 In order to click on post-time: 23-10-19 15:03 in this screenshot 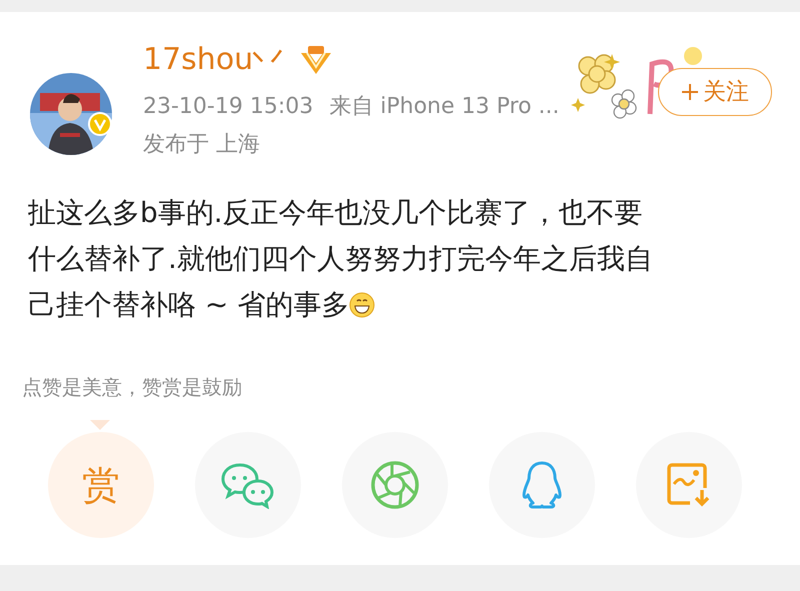, I will do `click(228, 107)`.